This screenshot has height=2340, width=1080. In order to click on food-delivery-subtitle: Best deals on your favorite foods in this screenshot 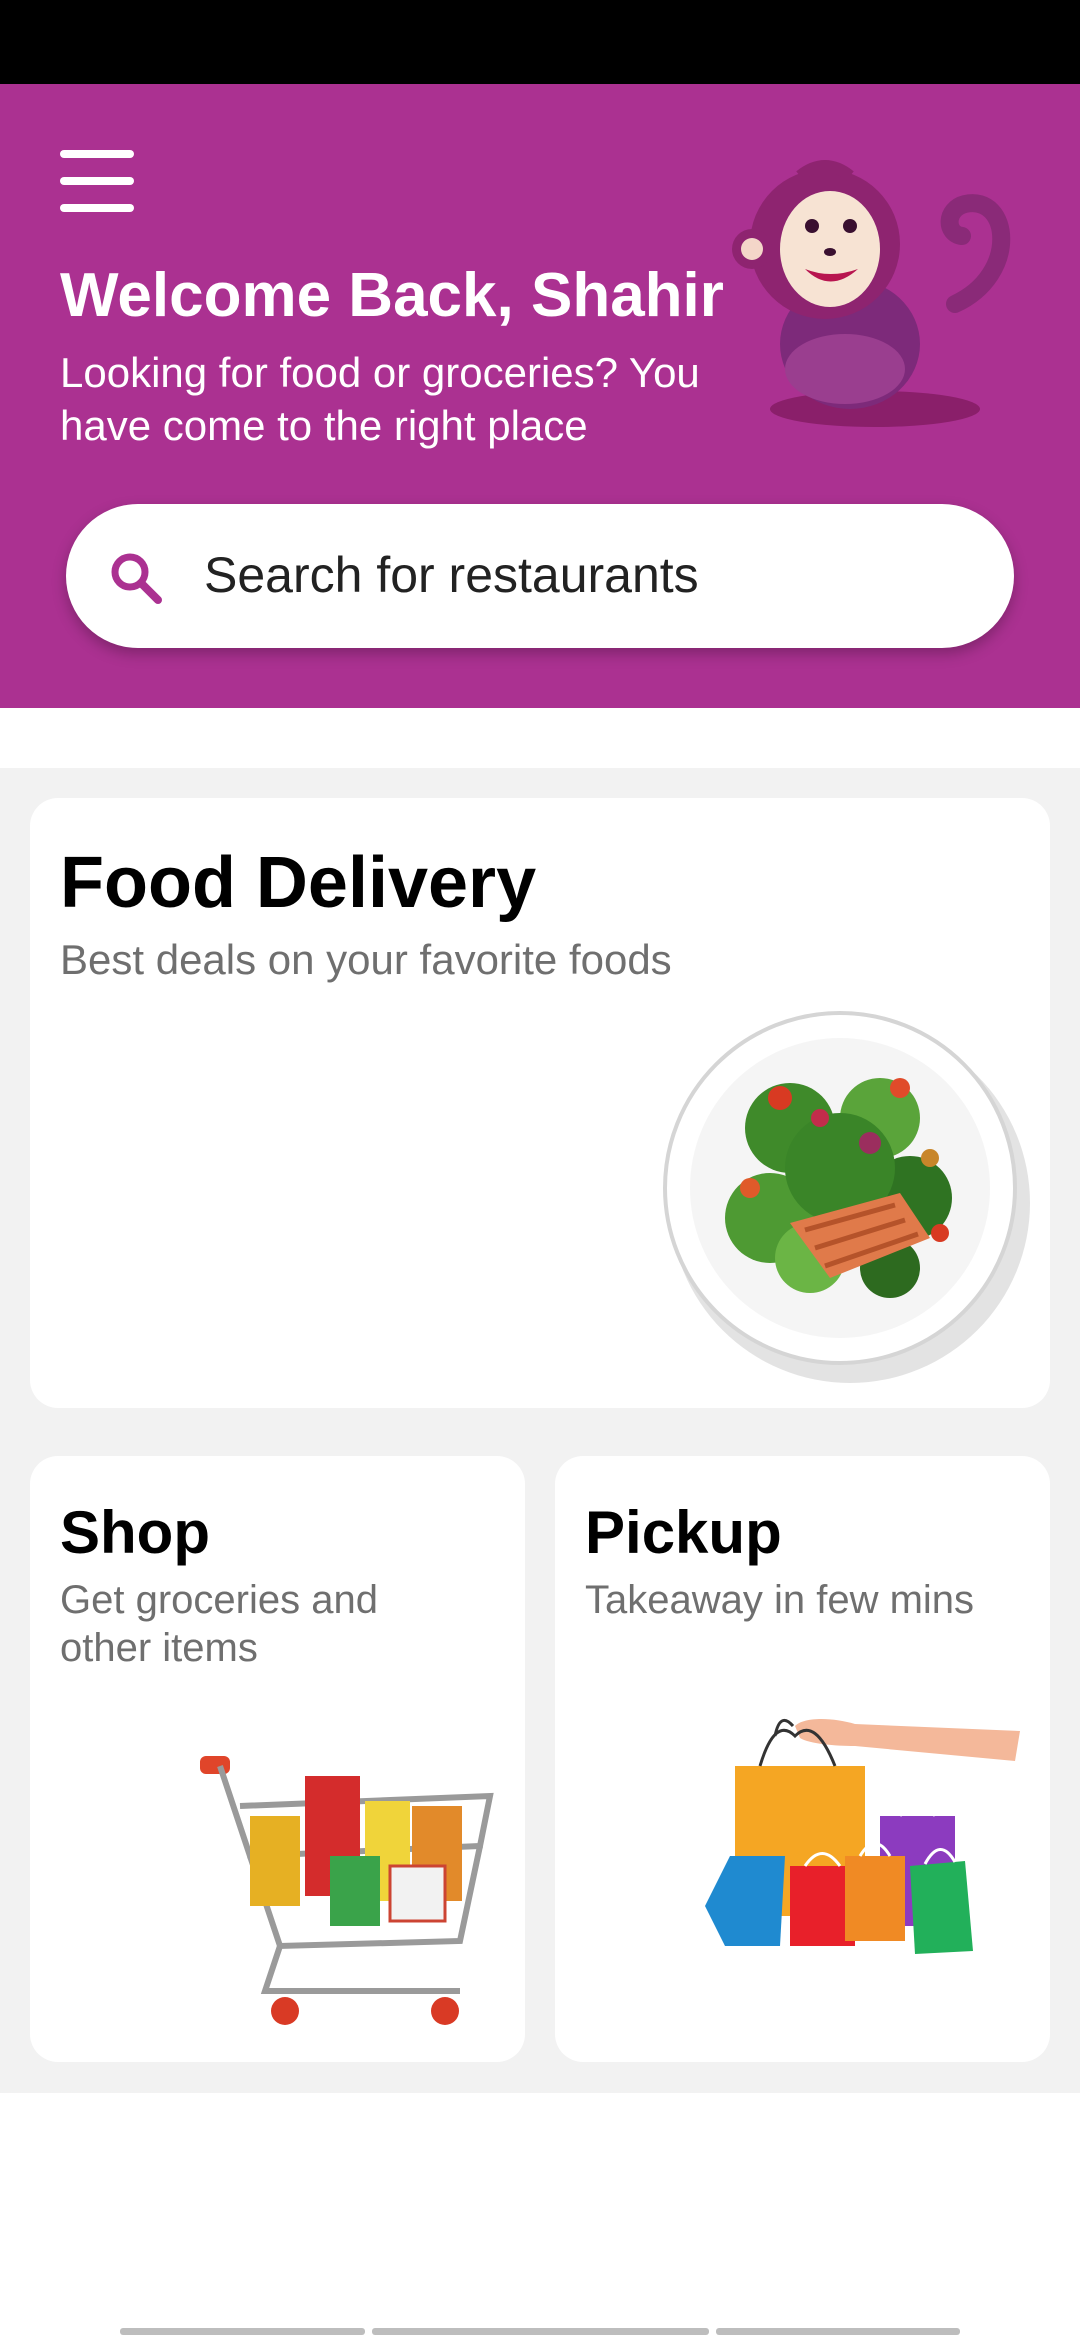, I will do `click(366, 959)`.